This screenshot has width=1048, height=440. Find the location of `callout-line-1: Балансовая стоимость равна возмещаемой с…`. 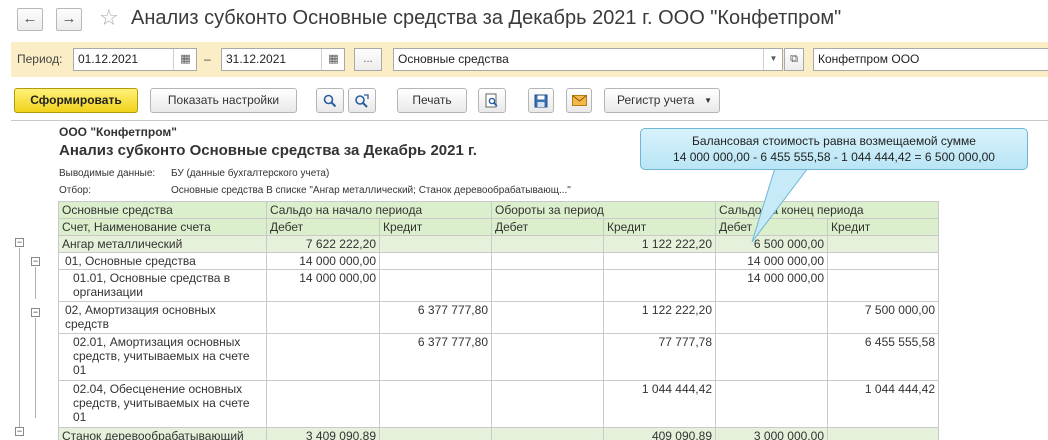

callout-line-1: Балансовая стоимость равна возмещаемой с… is located at coordinates (834, 141).